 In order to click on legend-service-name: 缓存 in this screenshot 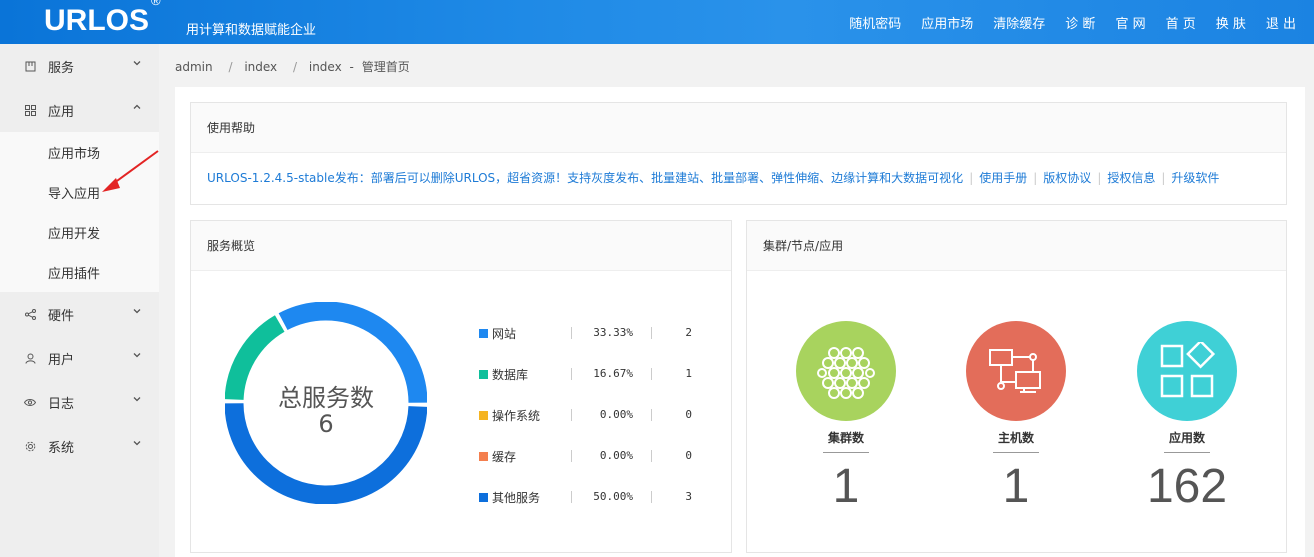, I will do `click(504, 457)`.